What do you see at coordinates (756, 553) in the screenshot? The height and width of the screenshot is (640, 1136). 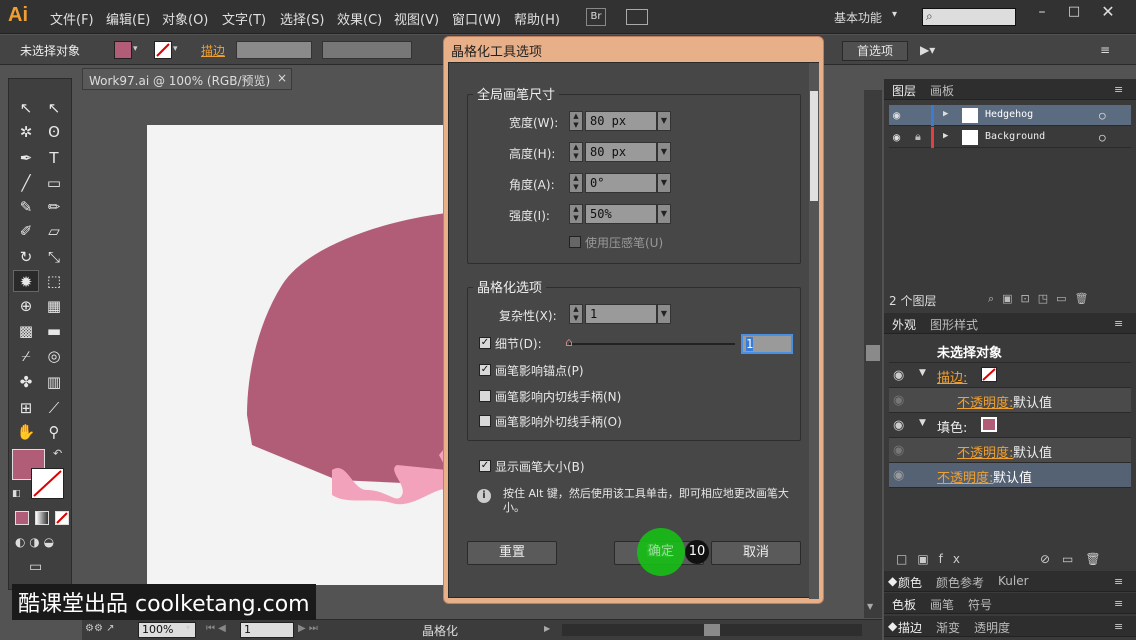 I see `cancel-button: 取消` at bounding box center [756, 553].